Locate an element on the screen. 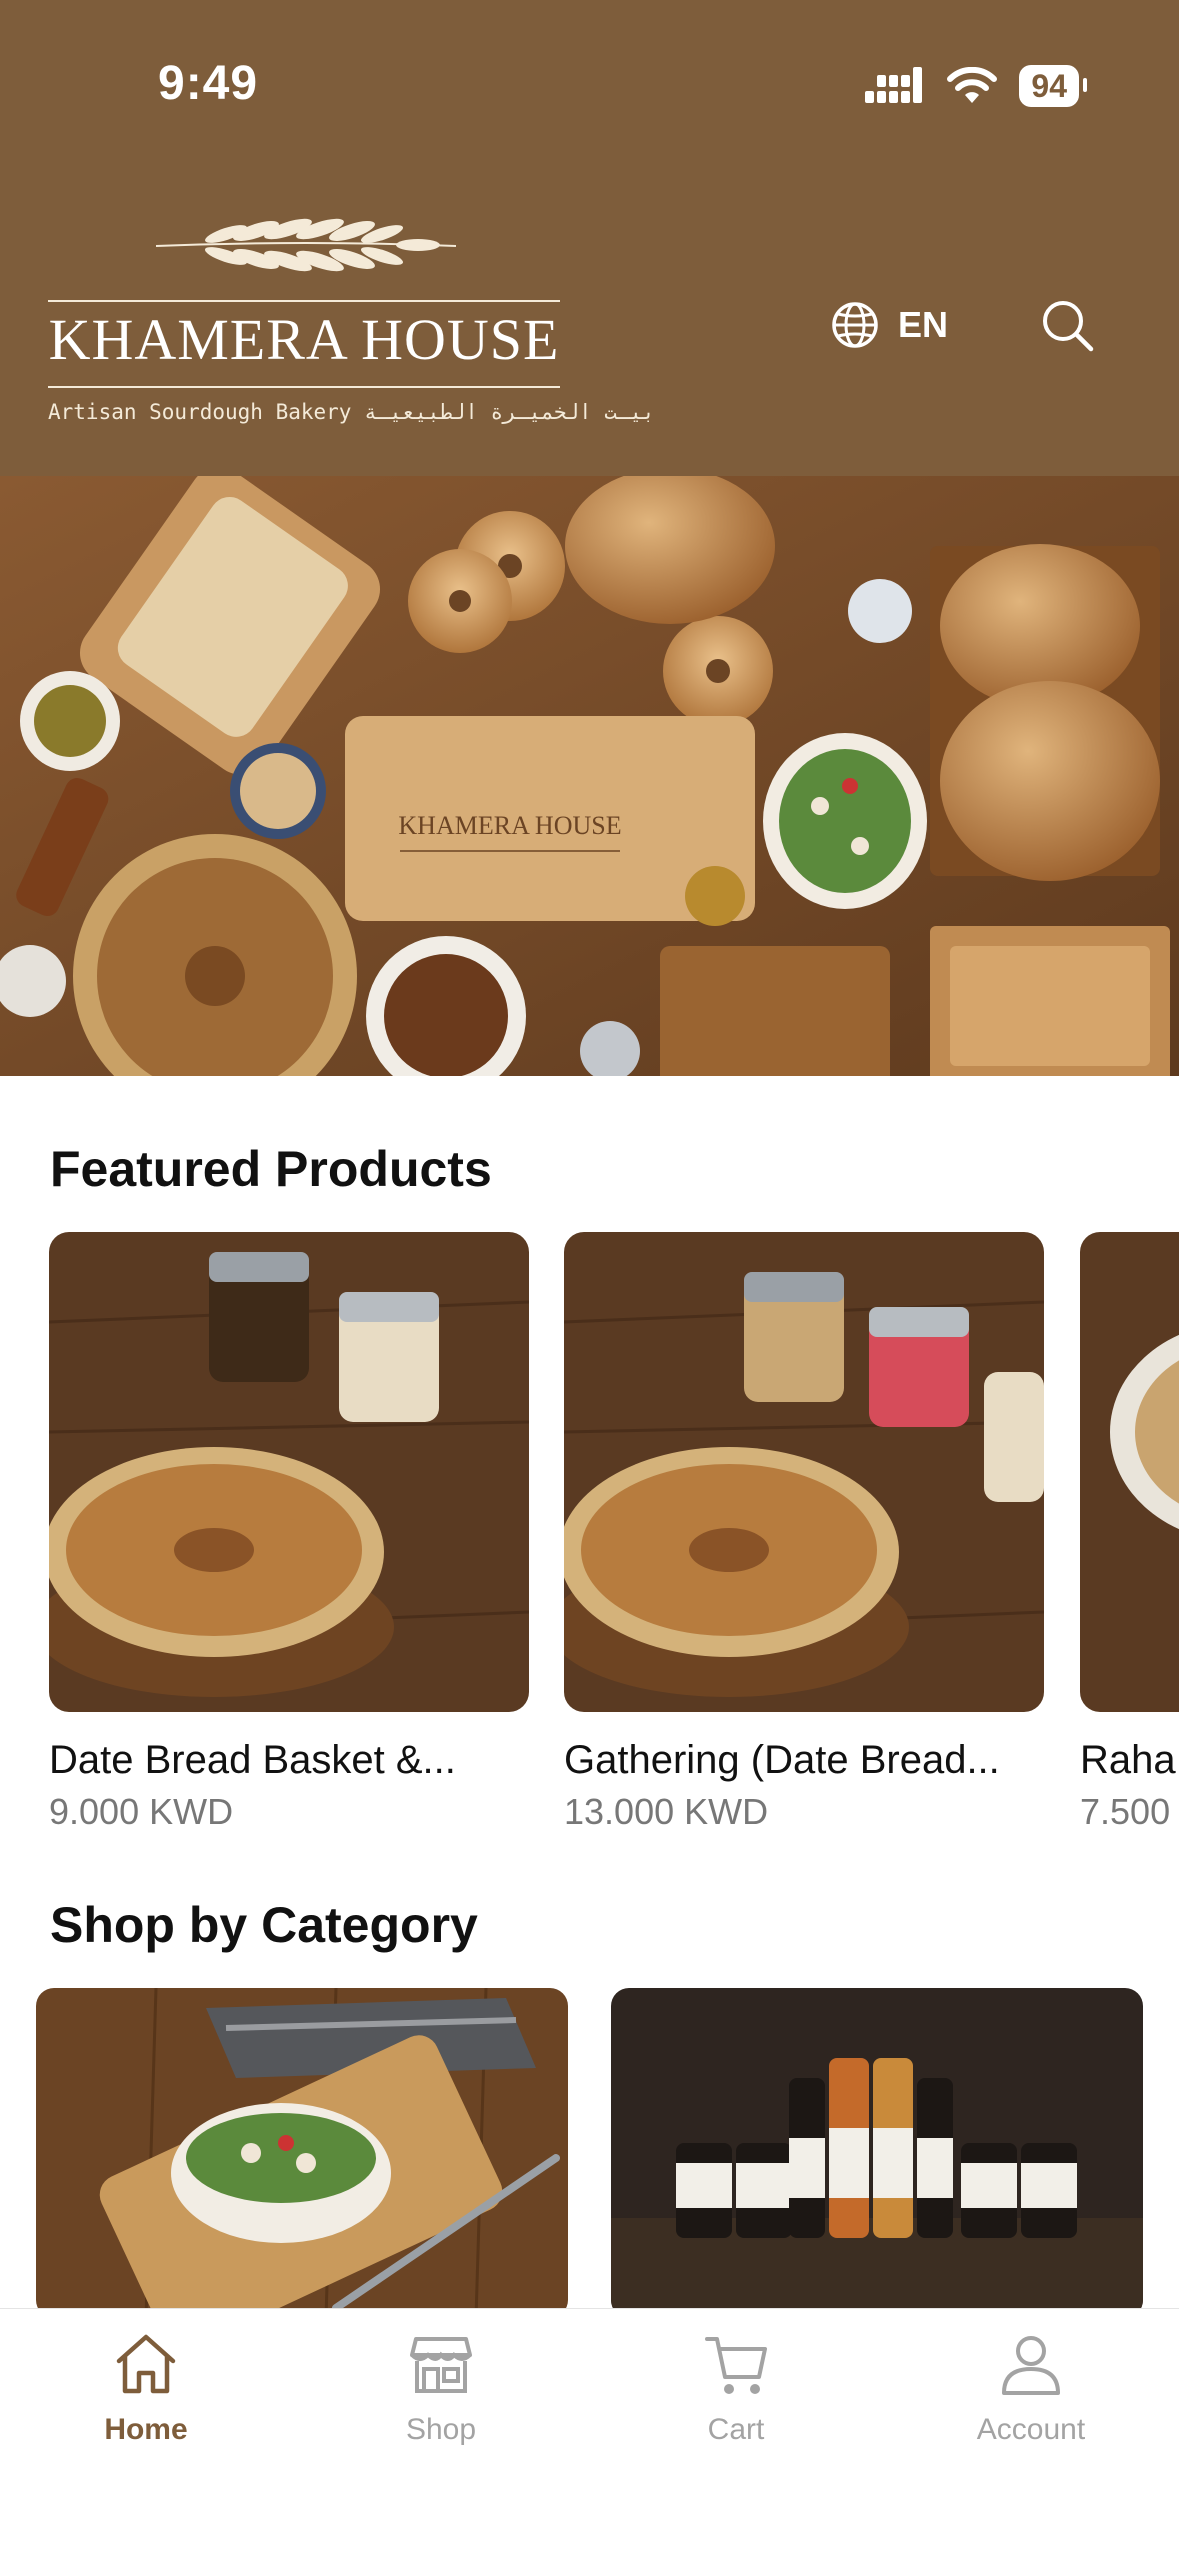  tab-home: Home is located at coordinates (146, 2388).